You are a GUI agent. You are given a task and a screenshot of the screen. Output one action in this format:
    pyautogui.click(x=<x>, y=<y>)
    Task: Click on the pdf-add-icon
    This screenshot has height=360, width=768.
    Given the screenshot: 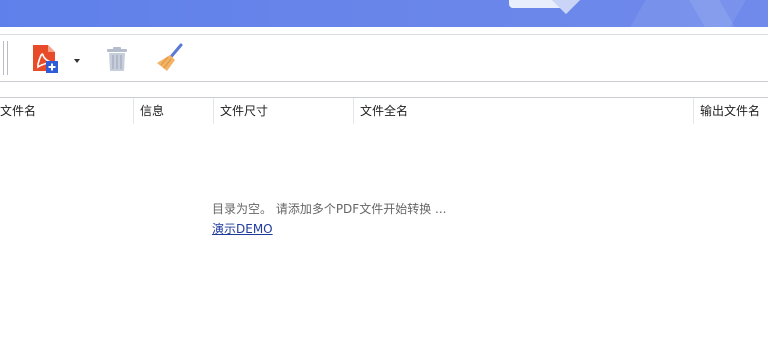 What is the action you would take?
    pyautogui.click(x=45, y=59)
    